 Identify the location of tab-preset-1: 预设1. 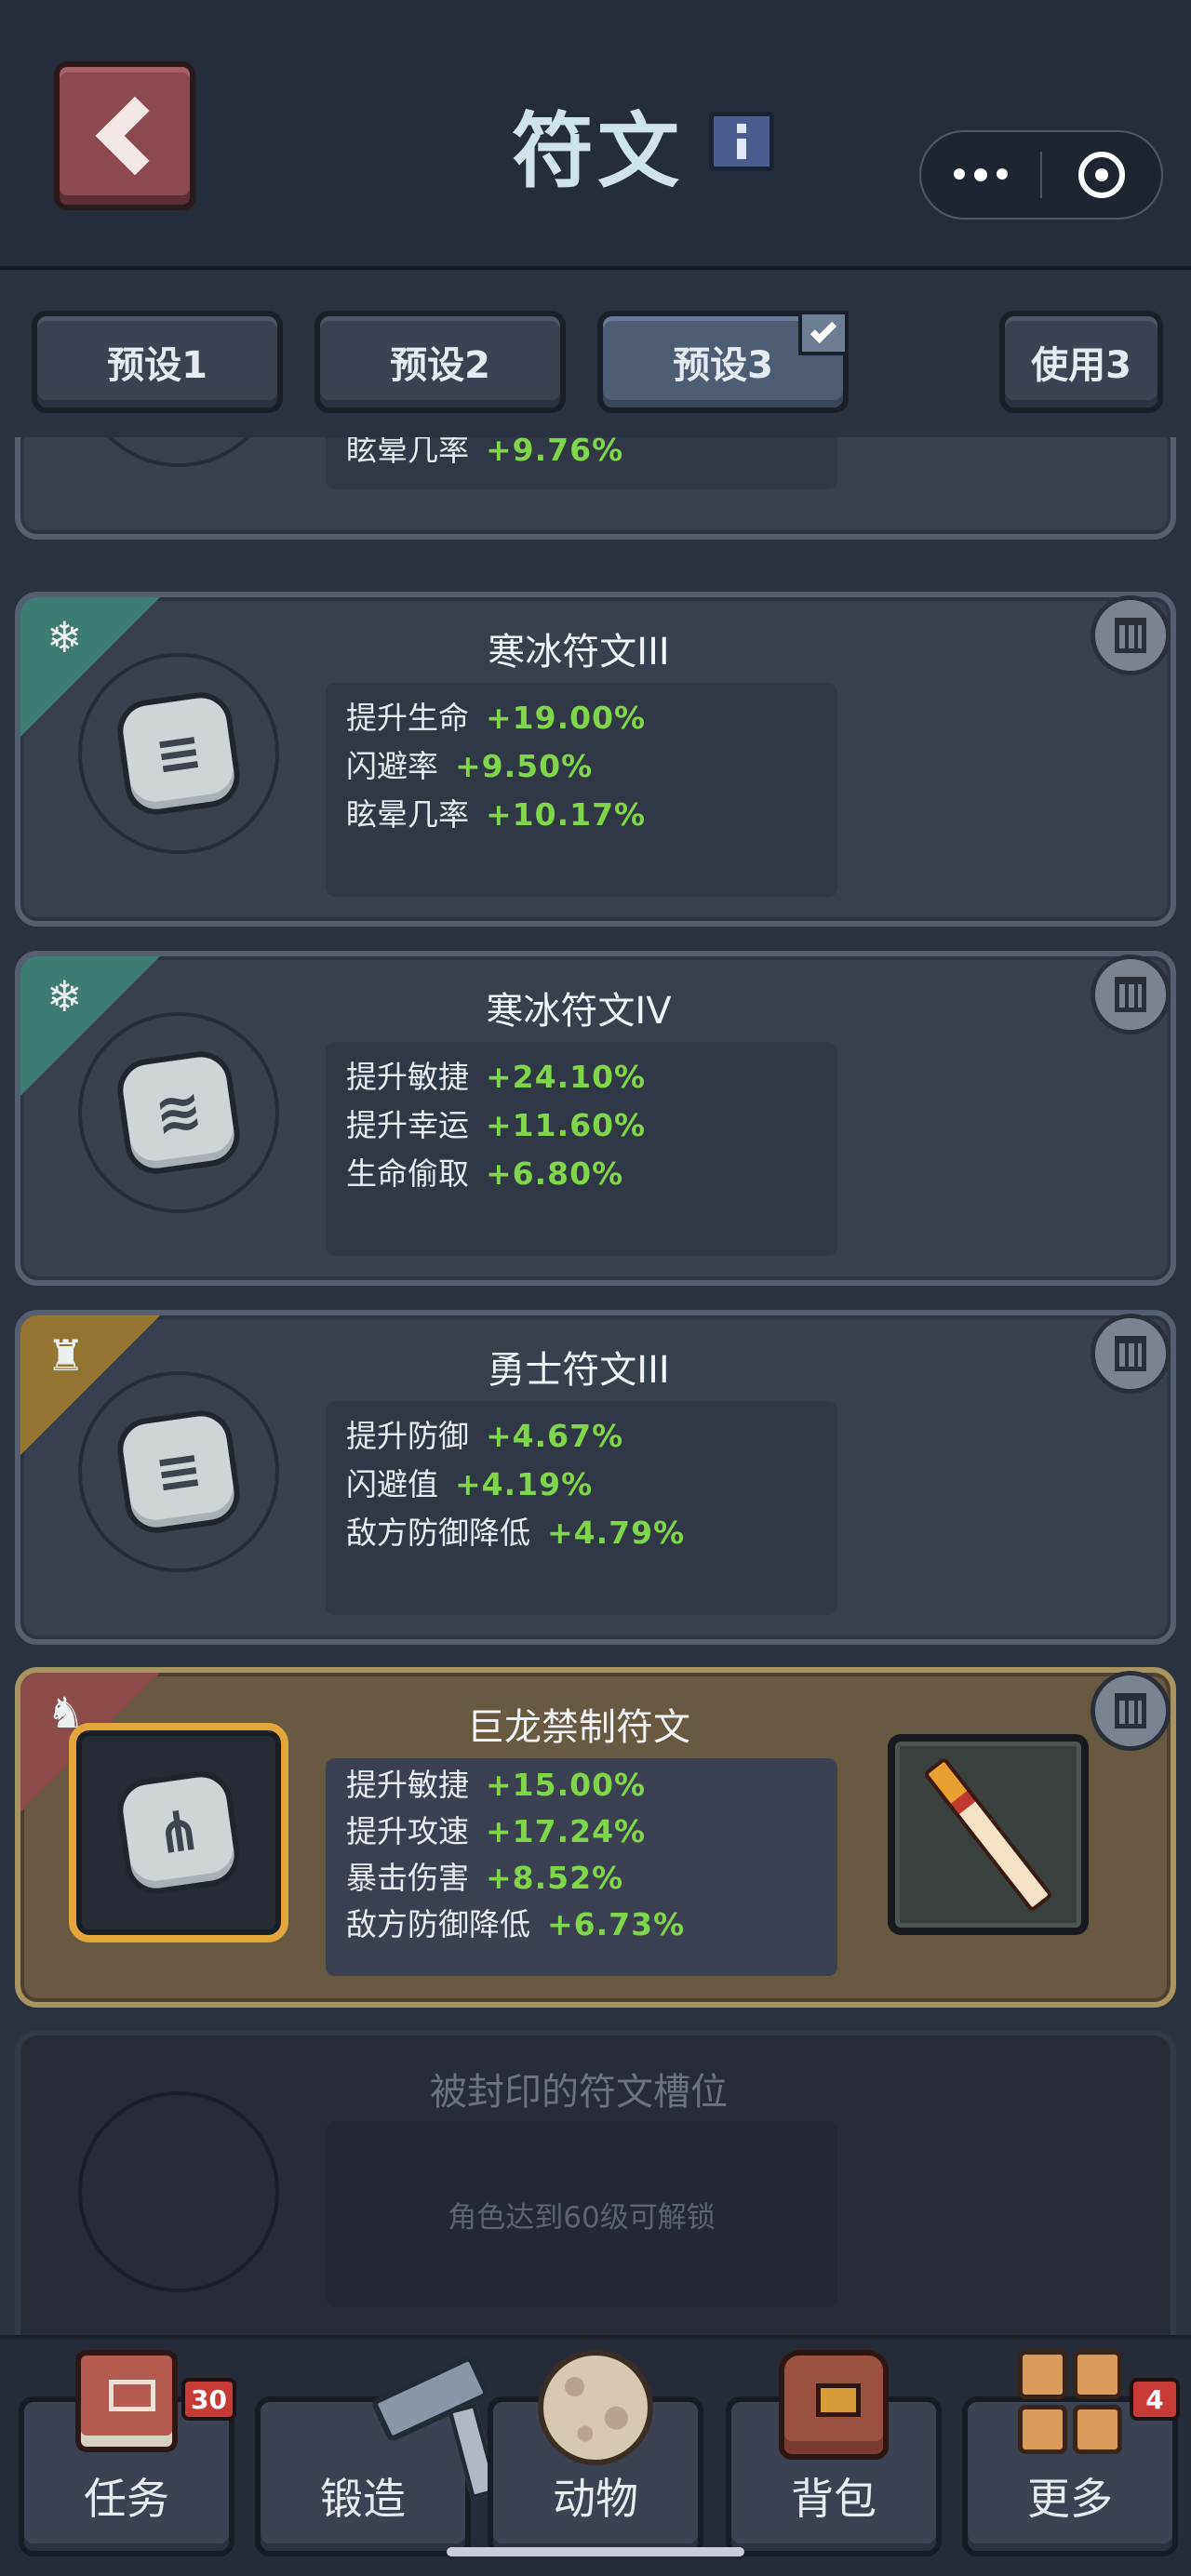
(157, 362).